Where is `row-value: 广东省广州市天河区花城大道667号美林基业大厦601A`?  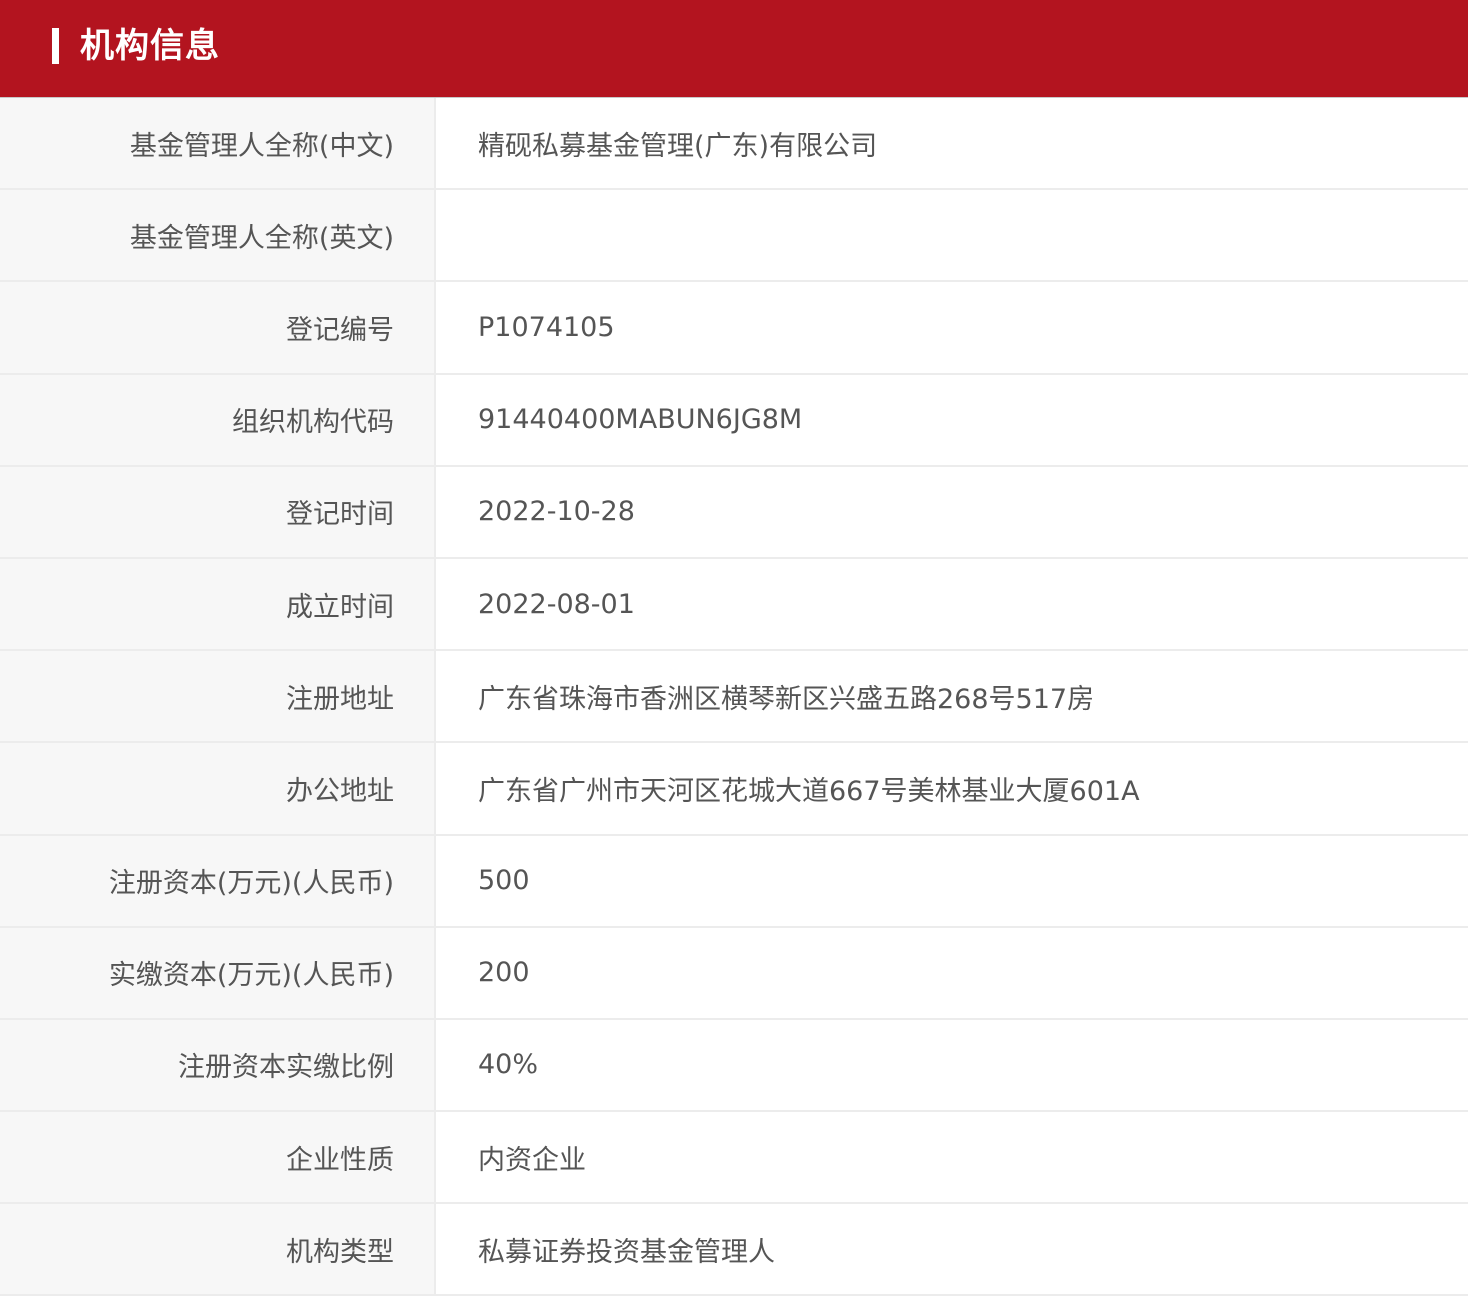
row-value: 广东省广州市天河区花城大道667号美林基业大厦601A is located at coordinates (952, 788).